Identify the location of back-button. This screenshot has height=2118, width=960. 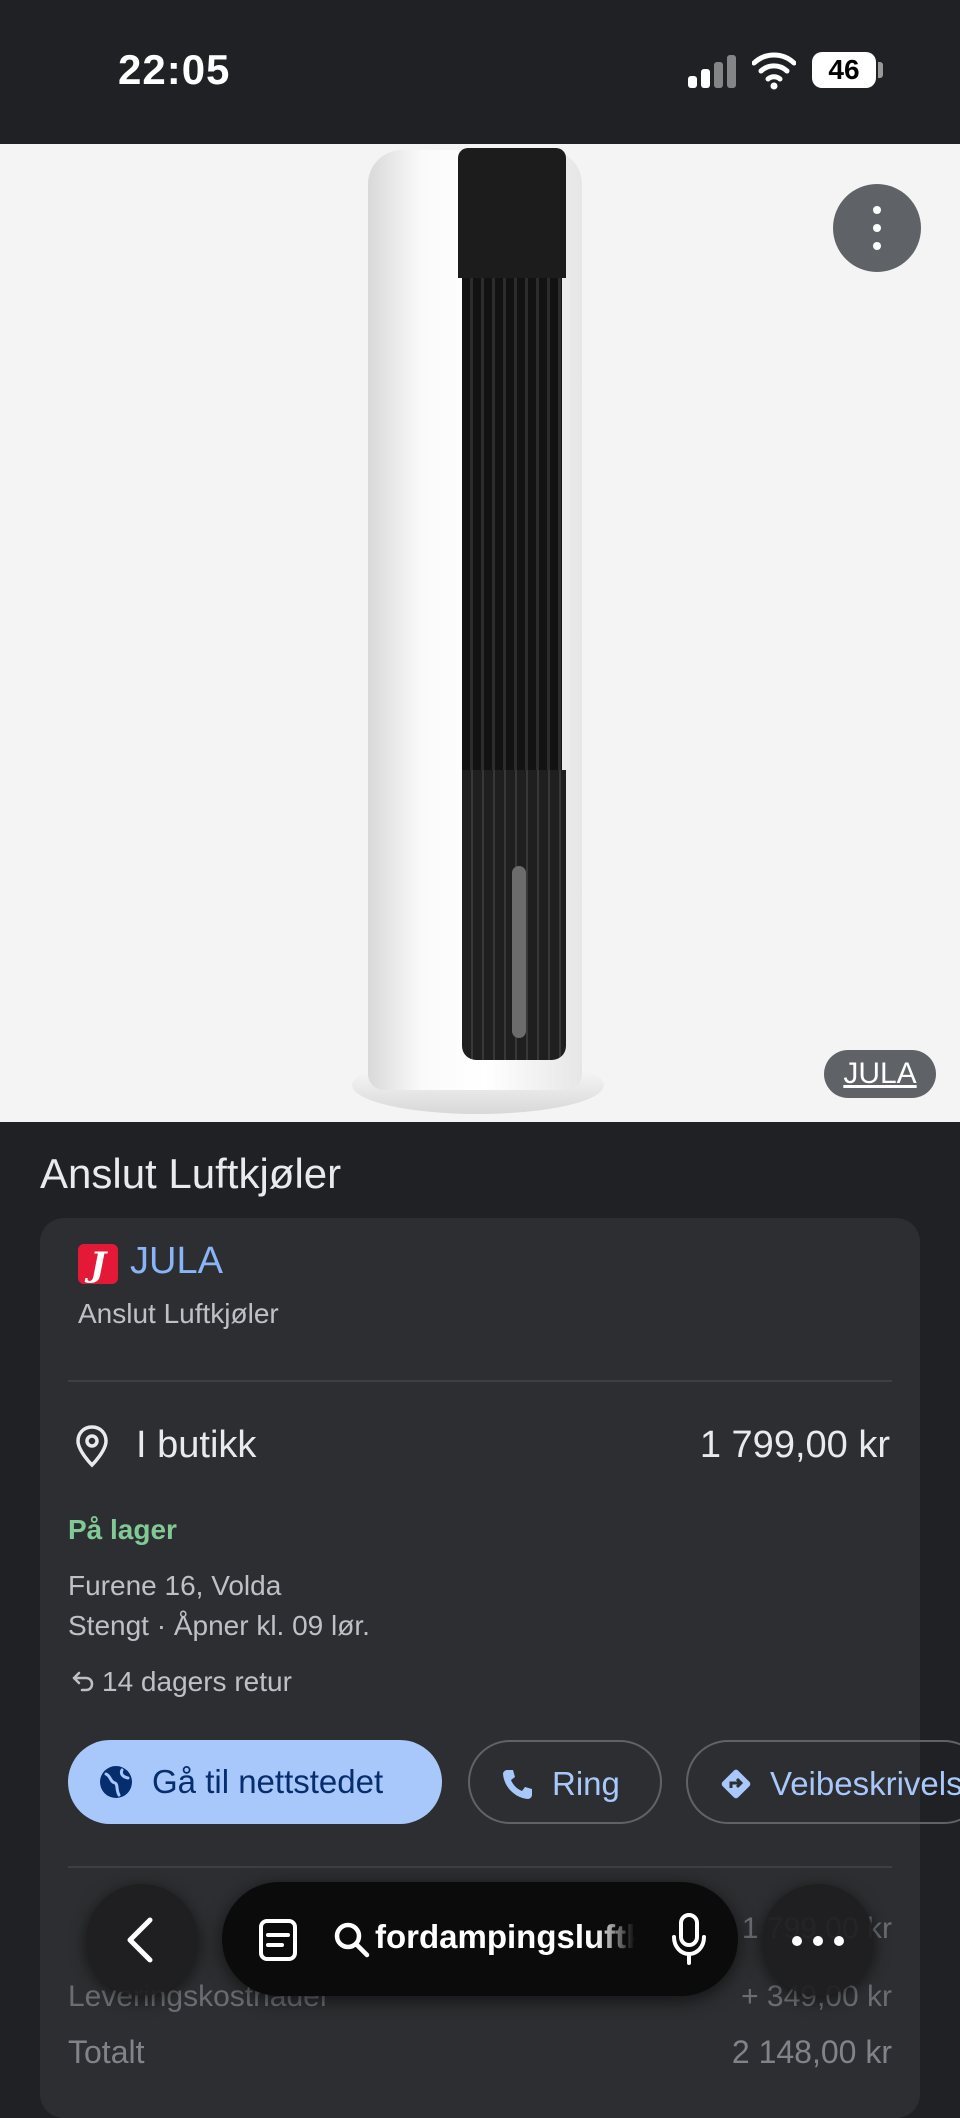
(142, 1940).